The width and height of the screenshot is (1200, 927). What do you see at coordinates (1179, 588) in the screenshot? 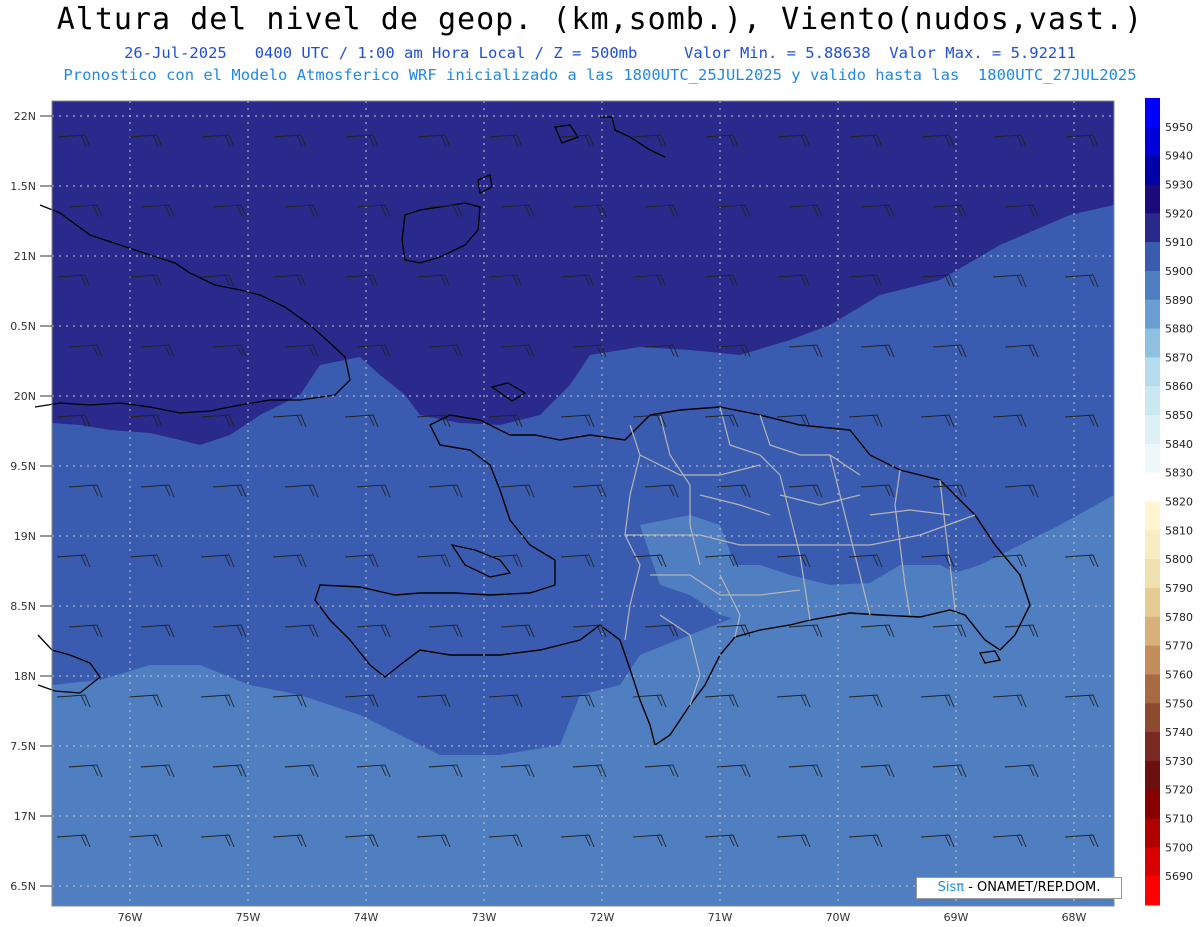
I see `colorbar-level-label: 5790` at bounding box center [1179, 588].